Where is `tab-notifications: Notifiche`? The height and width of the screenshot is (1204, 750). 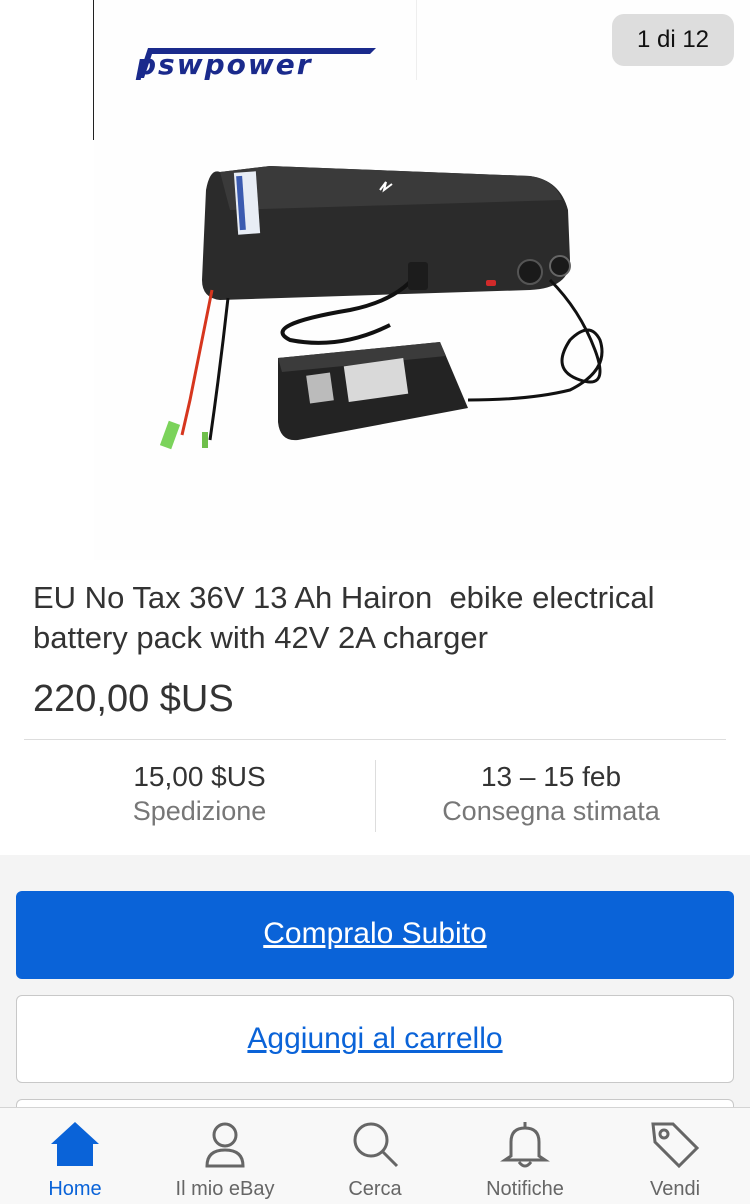 tab-notifications: Notifiche is located at coordinates (525, 1156).